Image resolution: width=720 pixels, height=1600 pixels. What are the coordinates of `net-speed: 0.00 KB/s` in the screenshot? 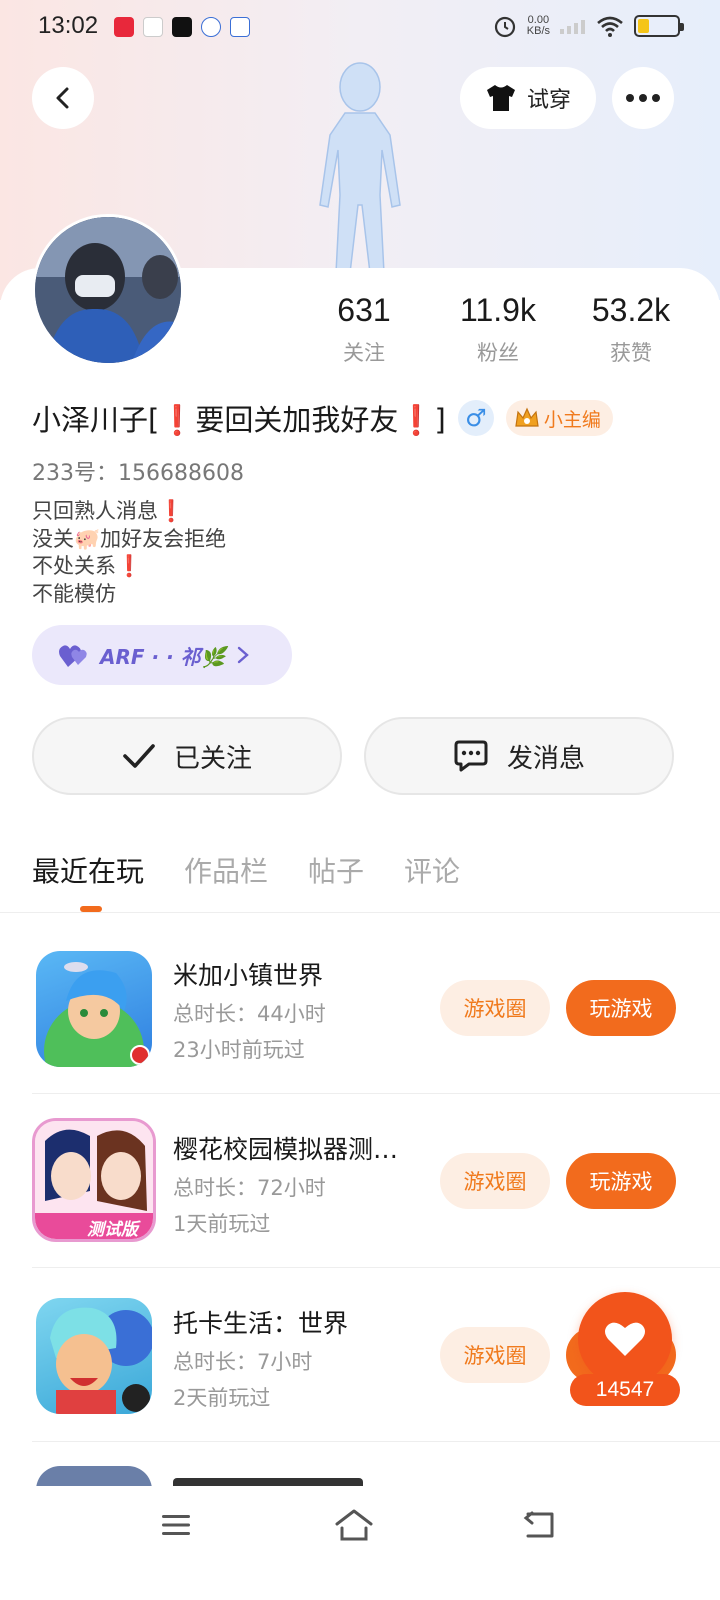 It's located at (538, 26).